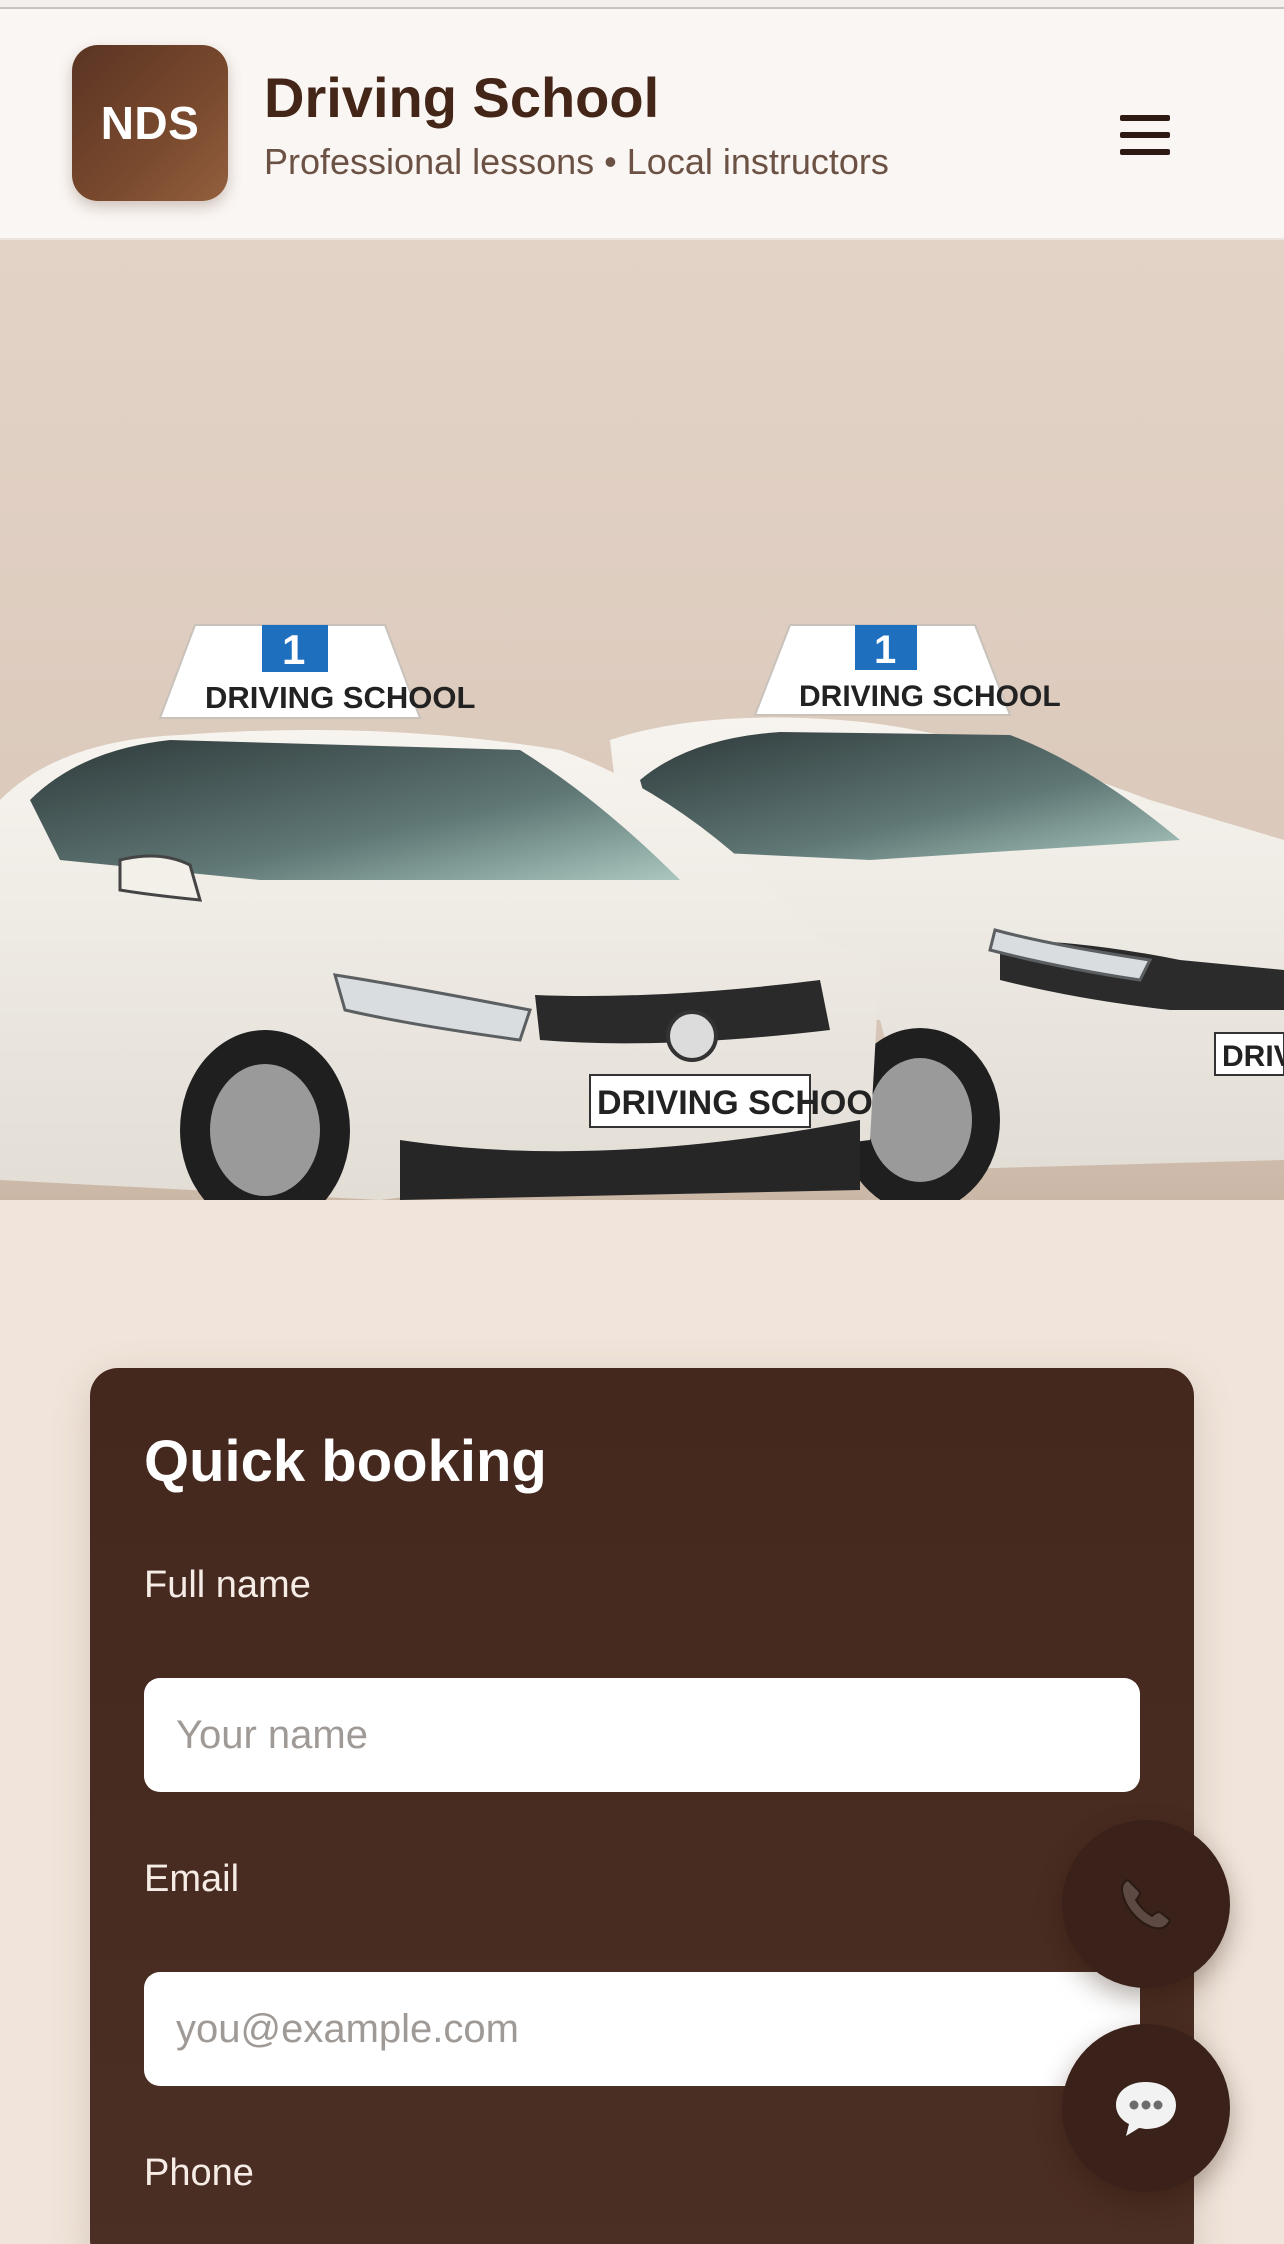 This screenshot has height=2244, width=1284. Describe the element at coordinates (576, 161) in the screenshot. I see `site-tagline: Professional lessons • Local instructors` at that location.